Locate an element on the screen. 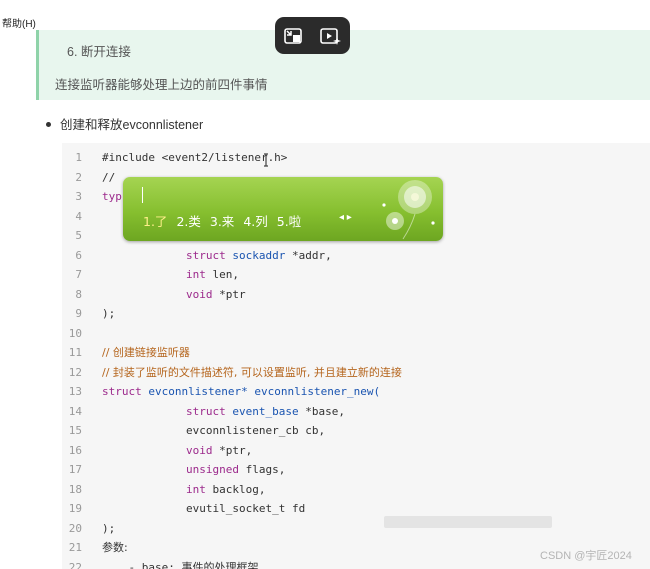  line-number: 7 is located at coordinates (78, 274).